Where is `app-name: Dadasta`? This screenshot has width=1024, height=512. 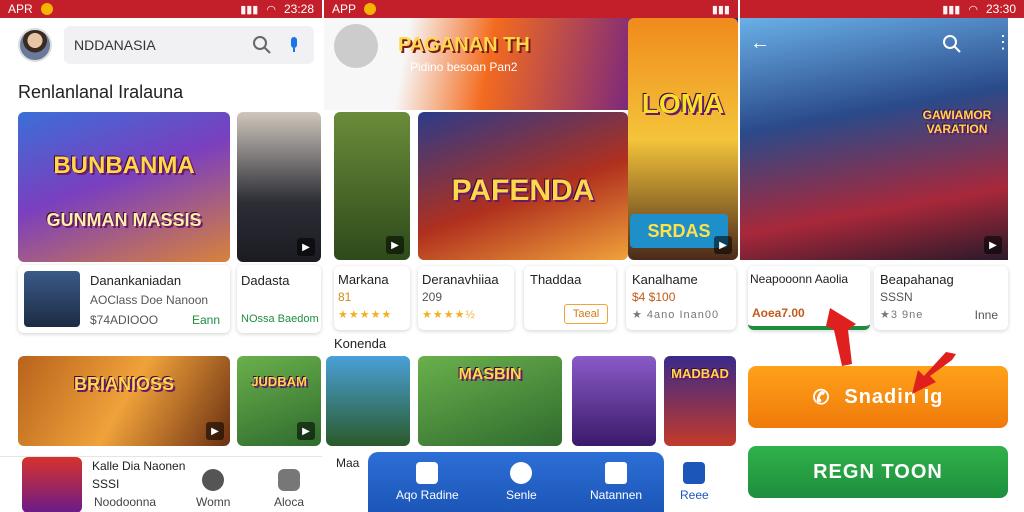 app-name: Dadasta is located at coordinates (265, 280).